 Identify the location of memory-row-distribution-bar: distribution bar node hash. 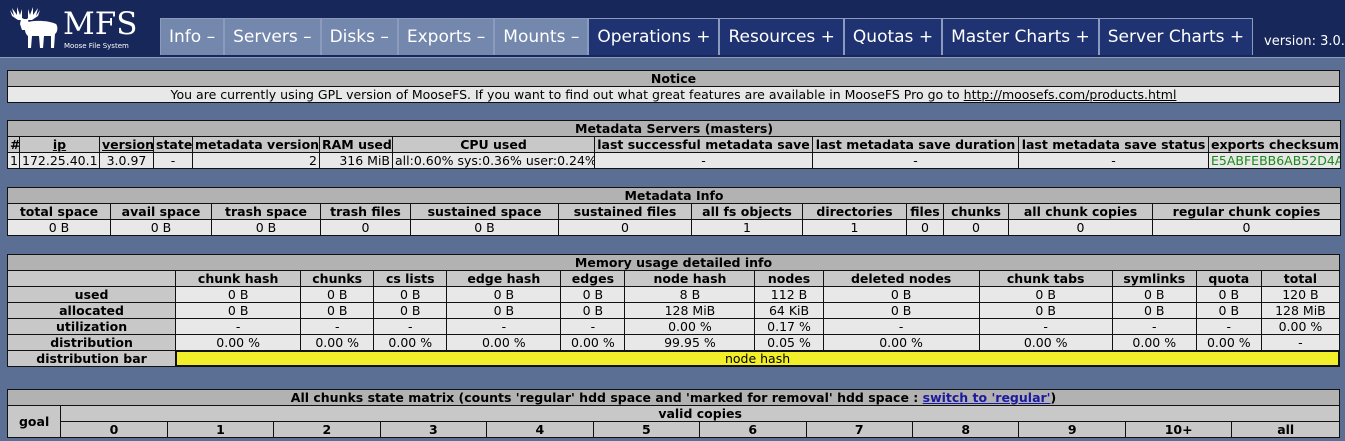
(673, 358).